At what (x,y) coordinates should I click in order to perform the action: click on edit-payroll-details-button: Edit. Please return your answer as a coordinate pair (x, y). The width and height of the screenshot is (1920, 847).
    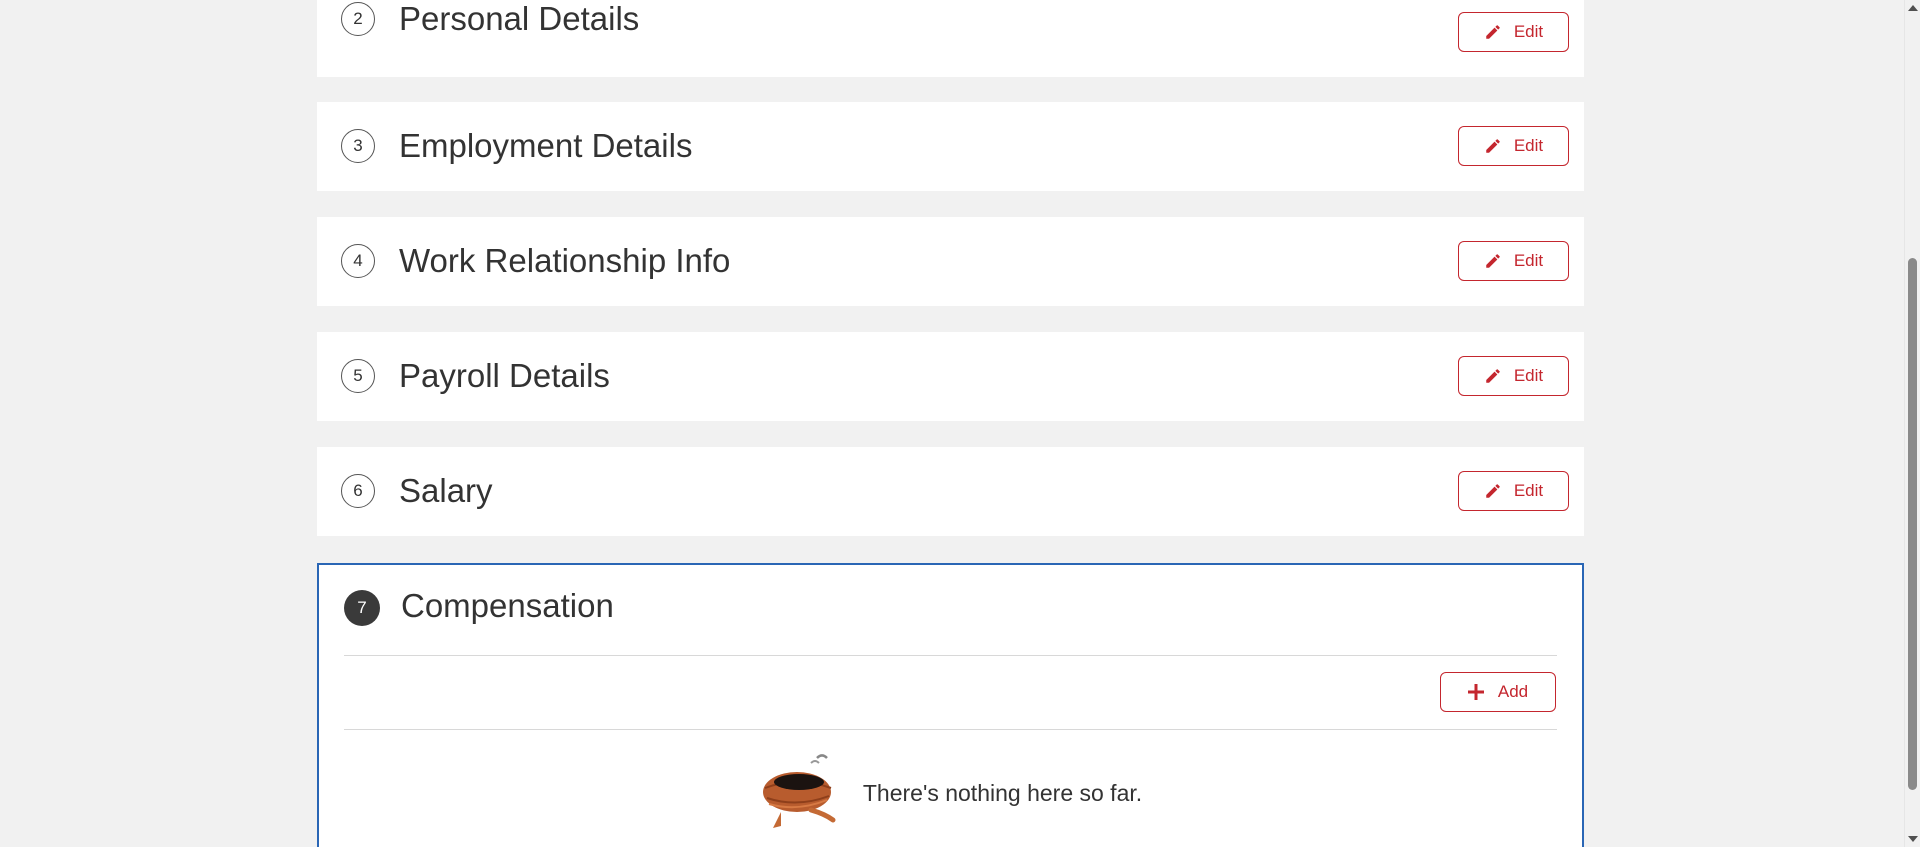
    Looking at the image, I should click on (1513, 376).